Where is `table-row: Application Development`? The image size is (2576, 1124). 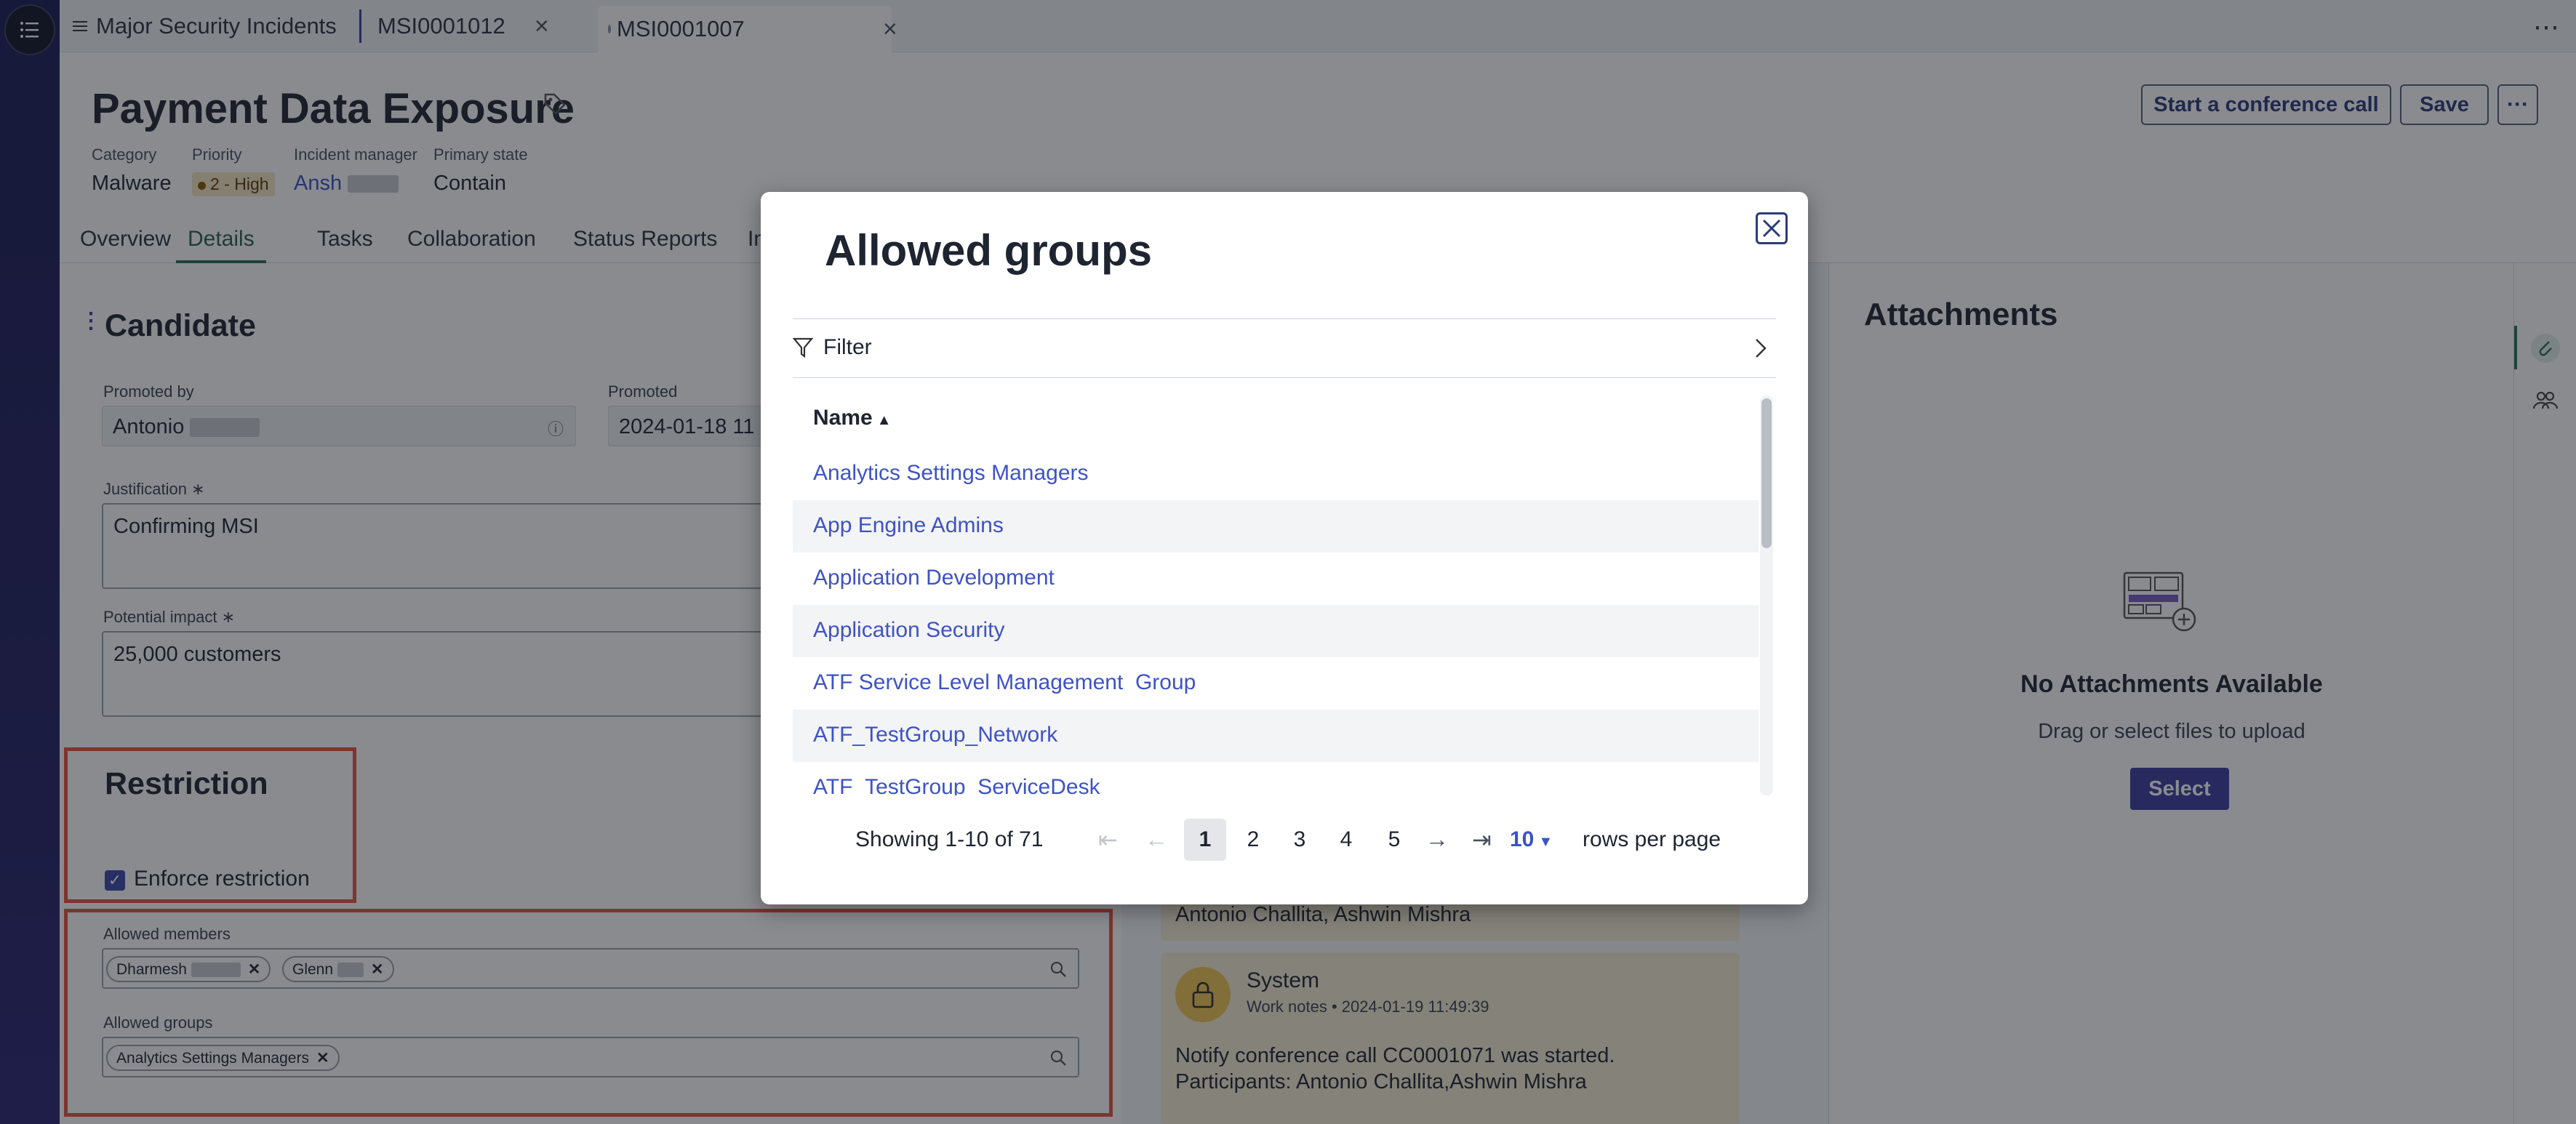
table-row: Application Development is located at coordinates (1276, 579).